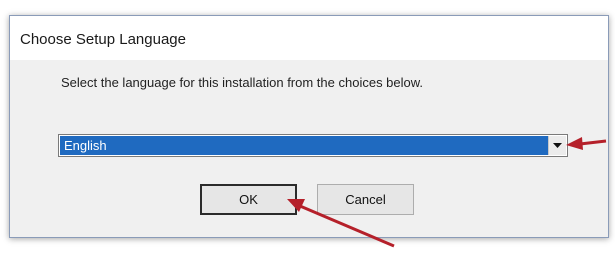 The width and height of the screenshot is (615, 253). I want to click on chevron-down-icon, so click(557, 145).